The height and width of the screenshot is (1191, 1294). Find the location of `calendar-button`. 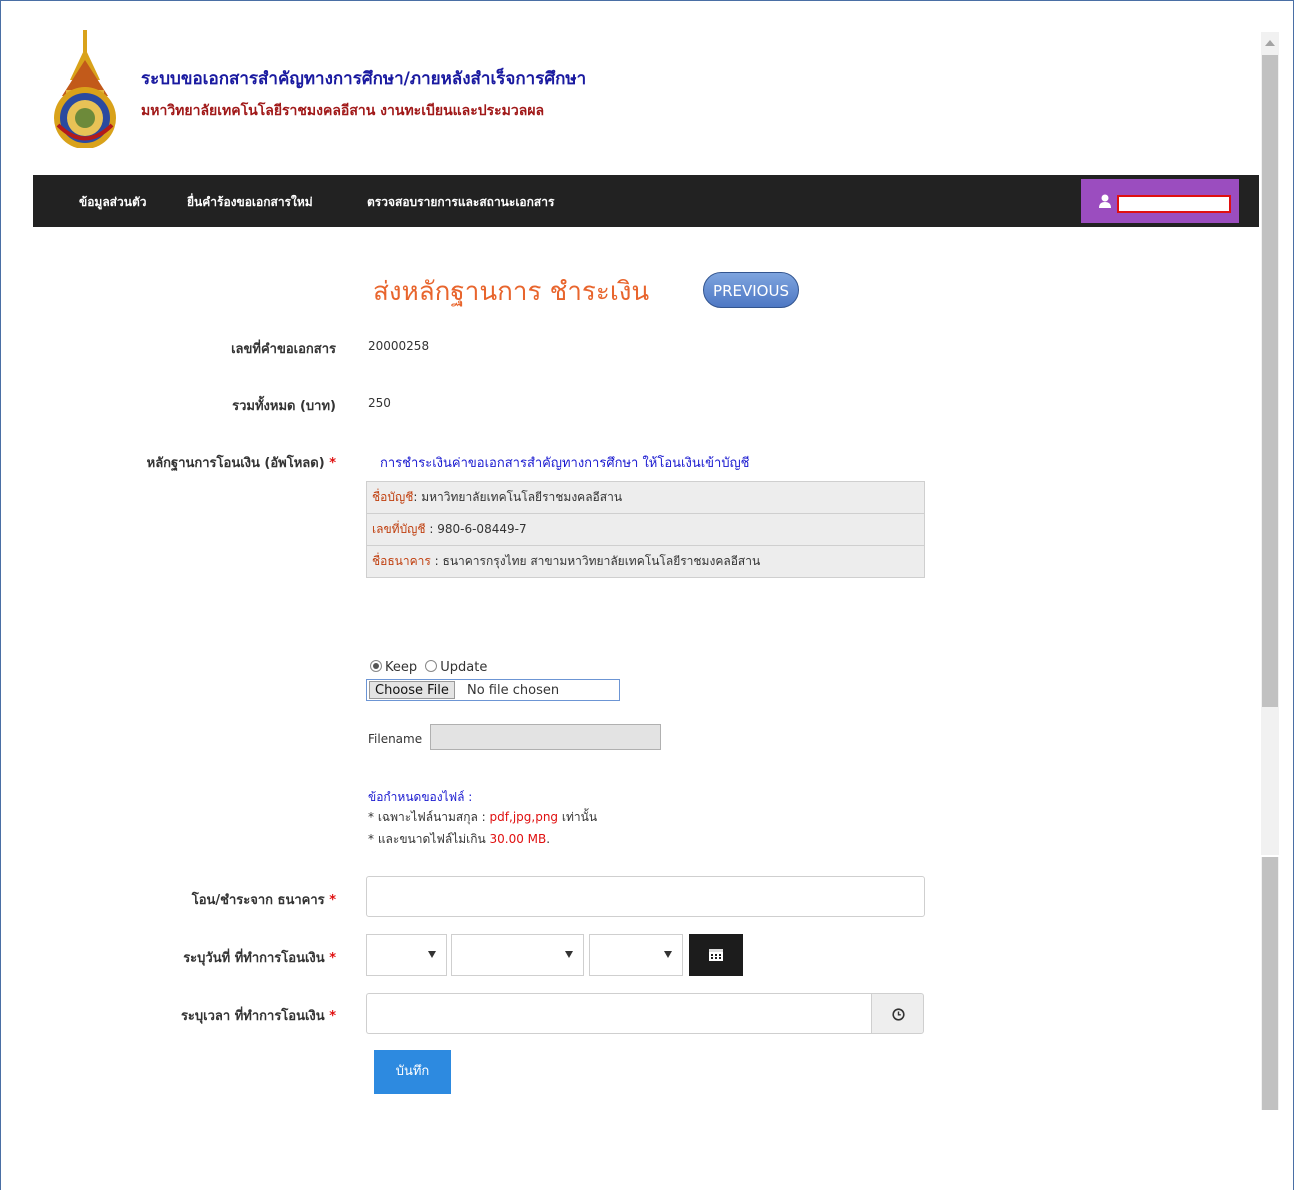

calendar-button is located at coordinates (716, 955).